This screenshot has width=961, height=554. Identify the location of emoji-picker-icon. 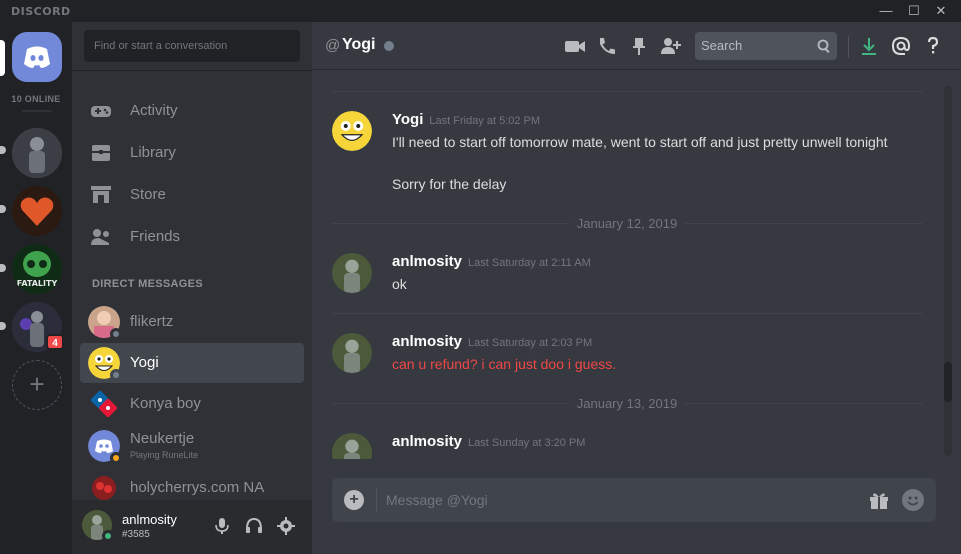
(913, 500).